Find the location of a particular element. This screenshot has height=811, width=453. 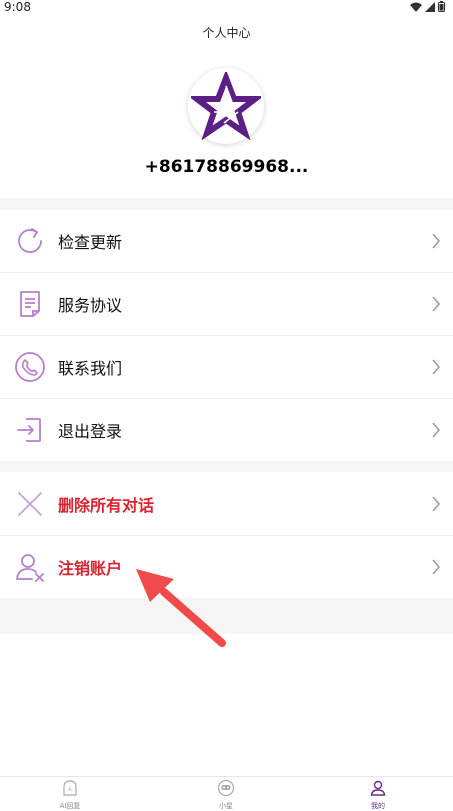

menu-item-service-agreement: 服务协议 is located at coordinates (226, 304).